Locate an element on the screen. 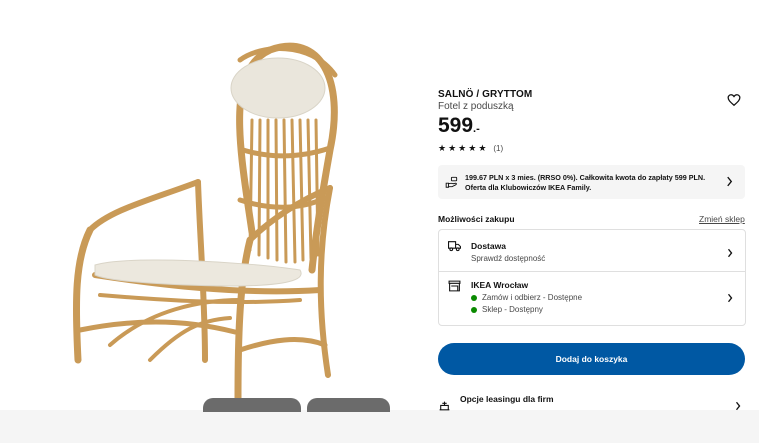 The image size is (759, 443). image-gallery-button is located at coordinates (252, 405).